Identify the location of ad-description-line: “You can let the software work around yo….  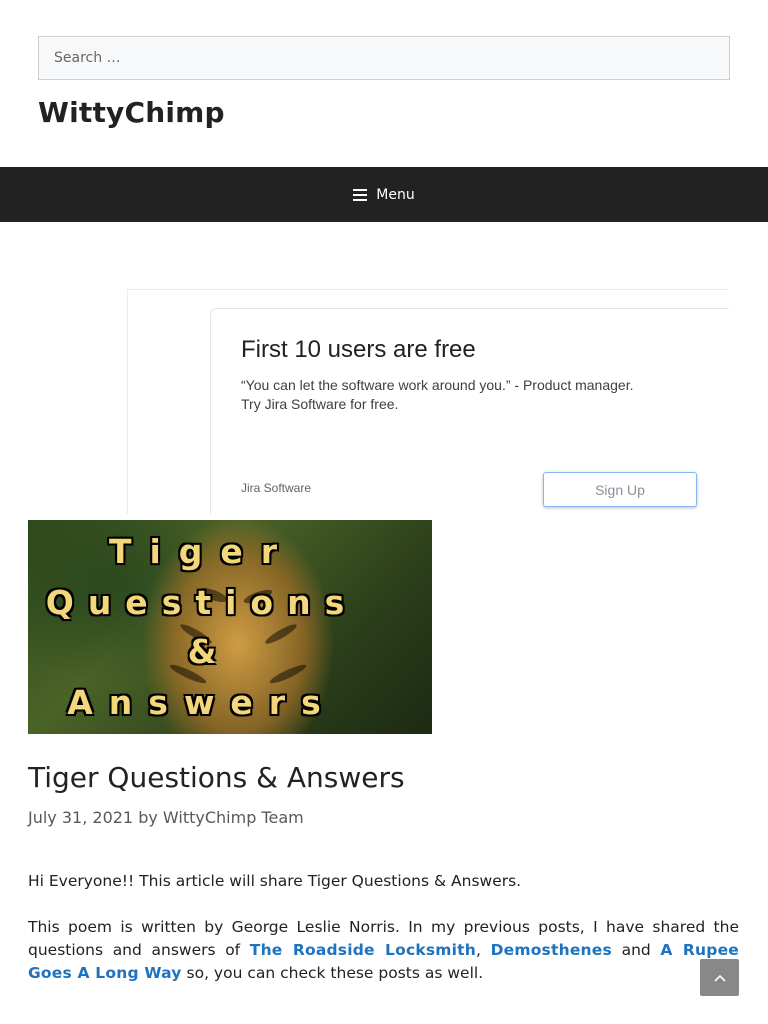
(437, 385).